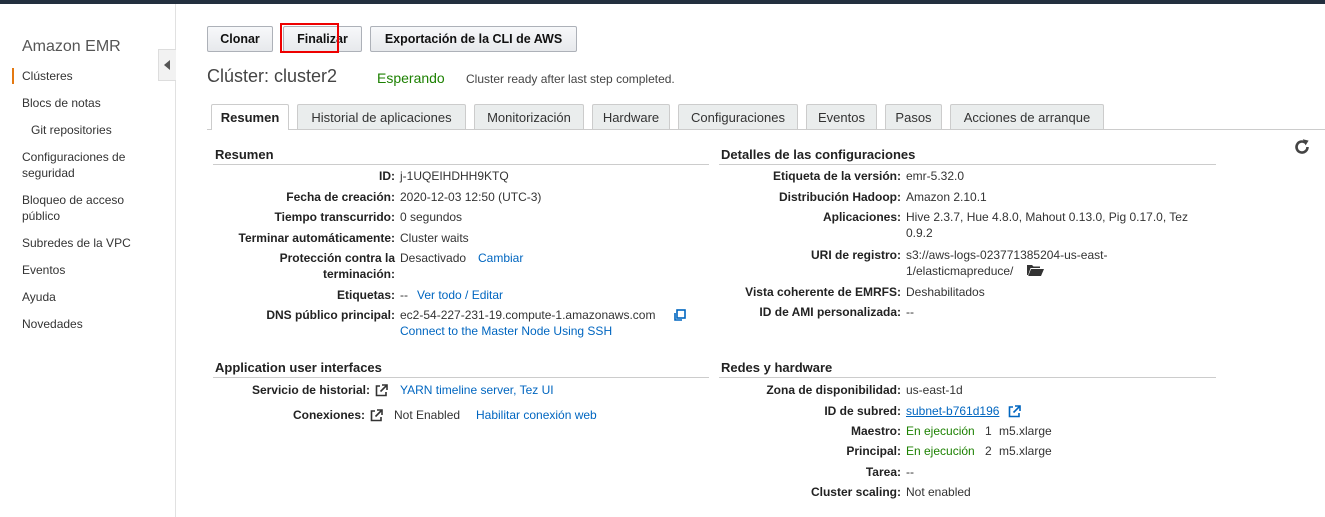 This screenshot has height=517, width=1325. Describe the element at coordinates (823, 292) in the screenshot. I see `emrfs-label: Vista coherente de EMRFS:` at that location.